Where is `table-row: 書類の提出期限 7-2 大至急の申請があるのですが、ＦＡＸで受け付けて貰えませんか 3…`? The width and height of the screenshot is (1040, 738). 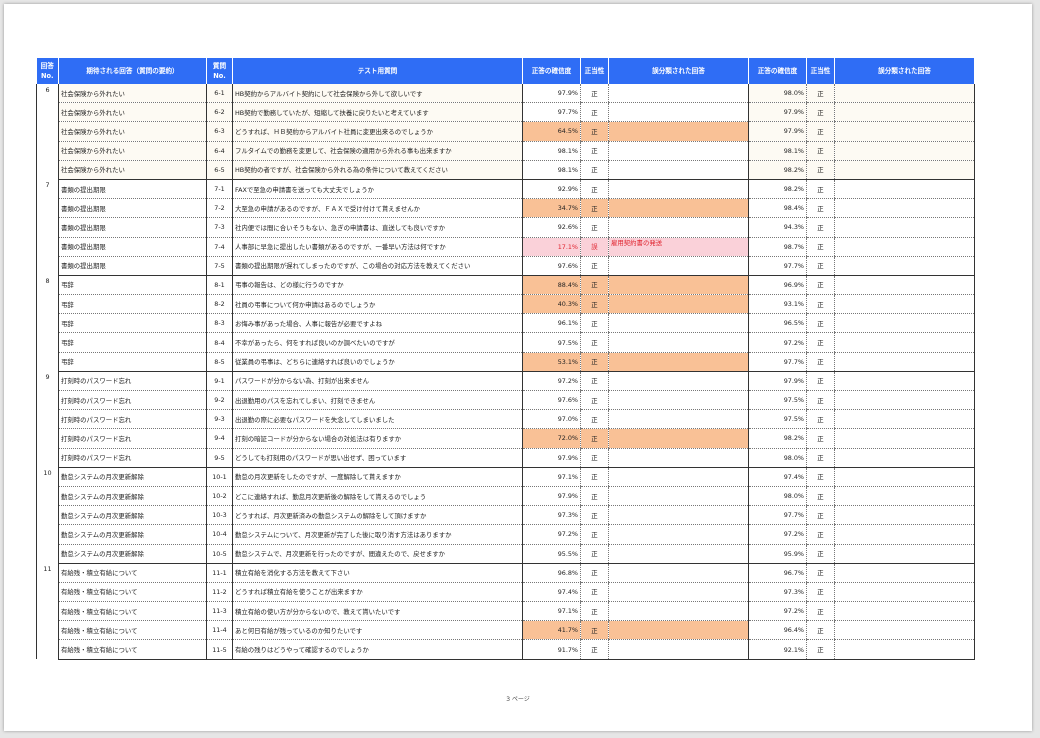
table-row: 書類の提出期限 7-2 大至急の申請があるのですが、ＦＡＸで受け付けて貰えませんか 3… is located at coordinates (506, 208).